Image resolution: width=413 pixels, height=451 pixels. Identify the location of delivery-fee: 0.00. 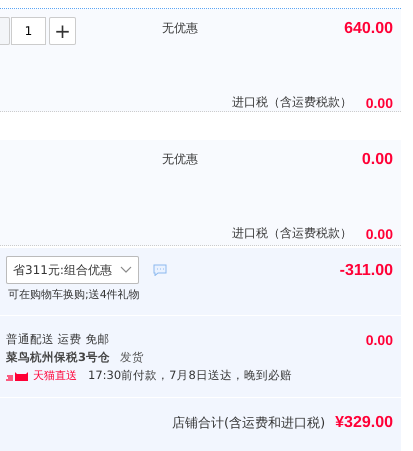
(379, 341).